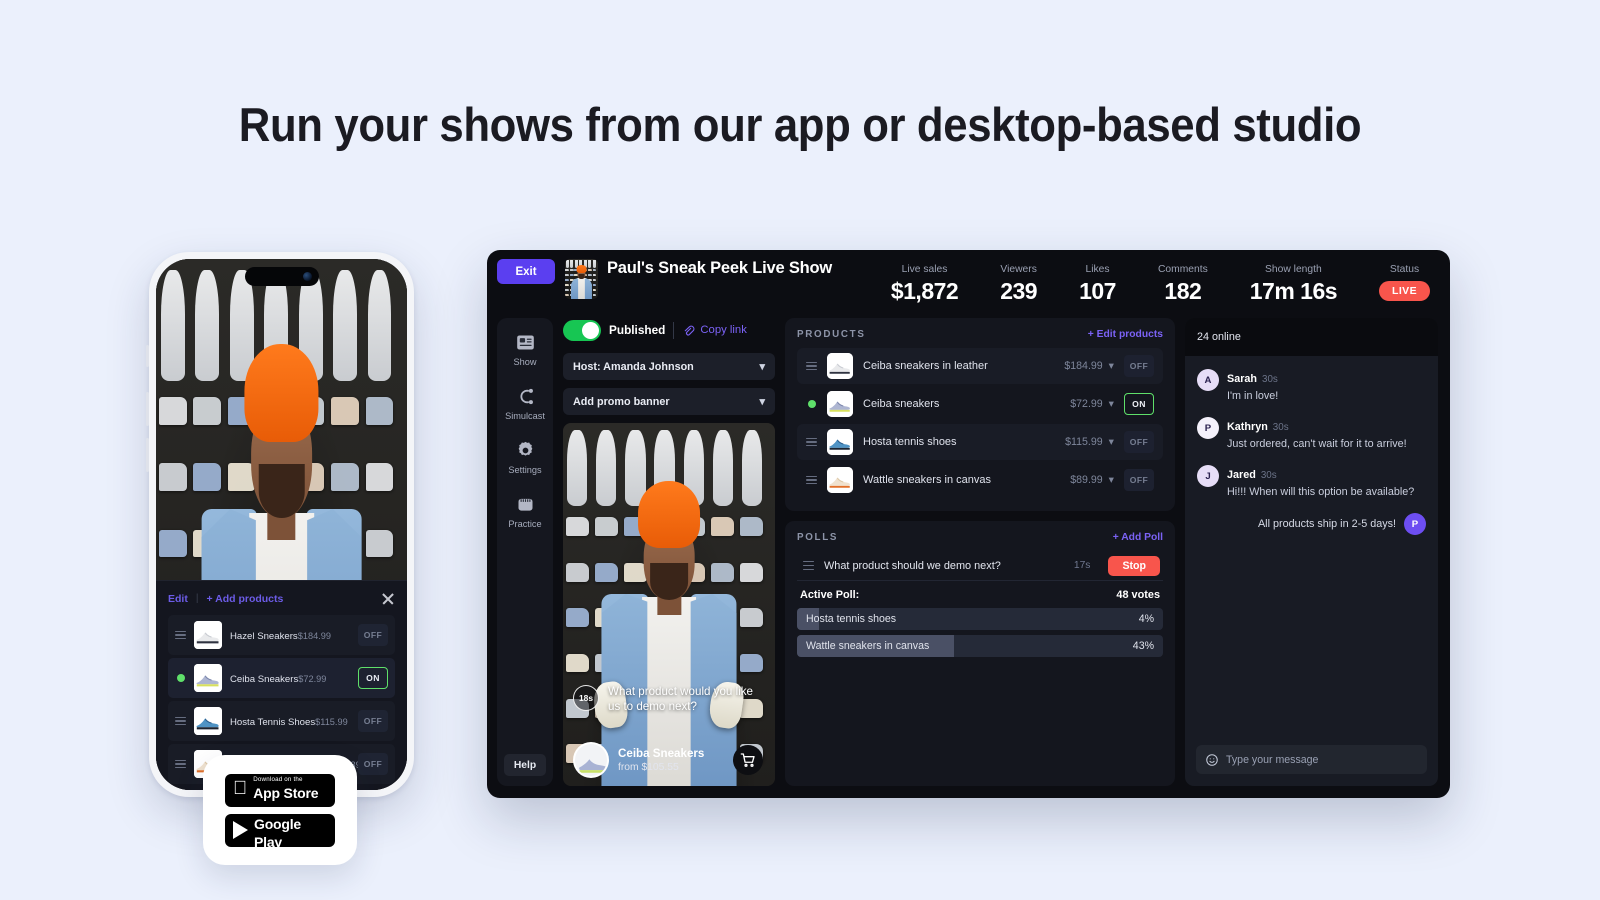  I want to click on help-button: Help, so click(525, 765).